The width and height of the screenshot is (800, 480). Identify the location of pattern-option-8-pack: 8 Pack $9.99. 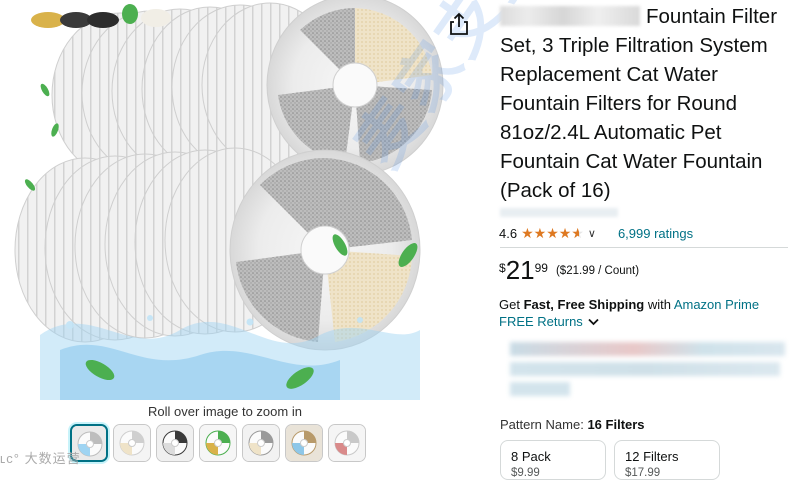
(553, 460).